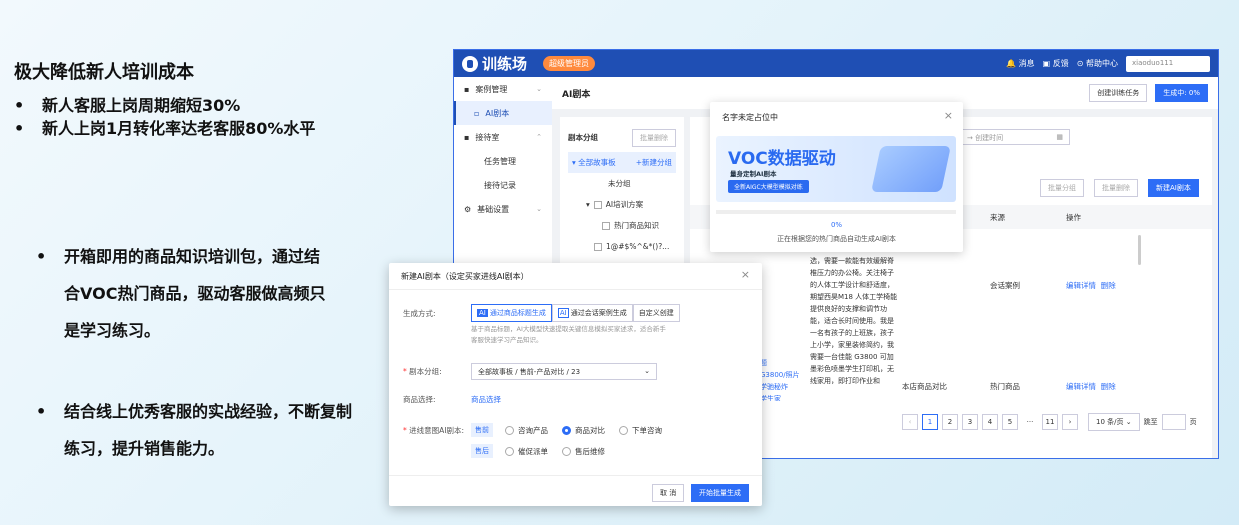 The width and height of the screenshot is (1239, 525). What do you see at coordinates (668, 493) in the screenshot?
I see `cancel-button: 取 消` at bounding box center [668, 493].